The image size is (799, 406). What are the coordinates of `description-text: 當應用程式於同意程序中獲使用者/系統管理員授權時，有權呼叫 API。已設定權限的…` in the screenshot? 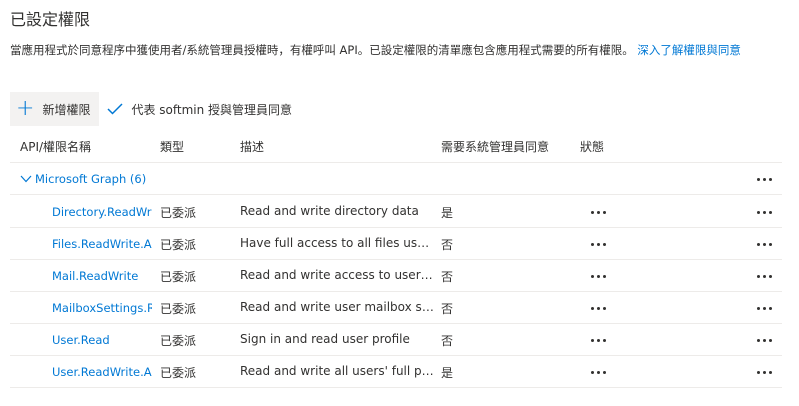 It's located at (322, 50).